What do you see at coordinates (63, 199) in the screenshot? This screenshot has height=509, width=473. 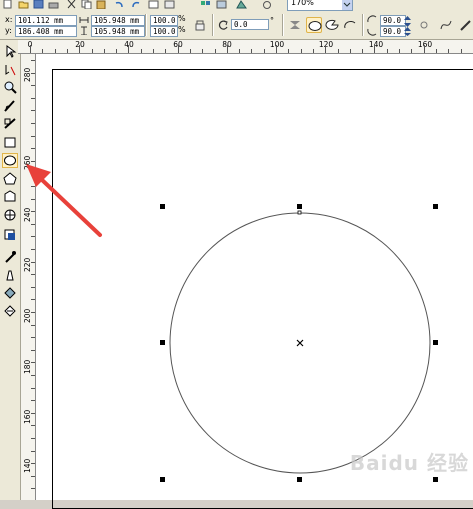 I see `annotation-arrow-icon` at bounding box center [63, 199].